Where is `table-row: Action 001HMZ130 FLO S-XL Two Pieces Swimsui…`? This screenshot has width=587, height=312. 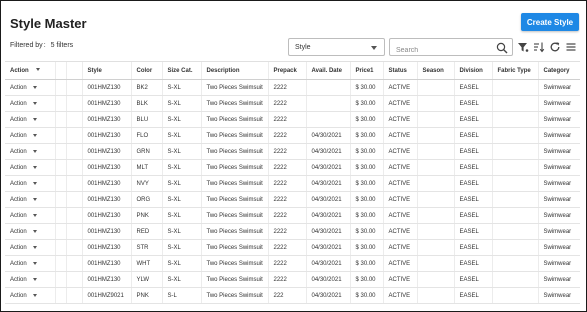 table-row: Action 001HMZ130 FLO S-XL Two Pieces Swimsui… is located at coordinates (292, 135).